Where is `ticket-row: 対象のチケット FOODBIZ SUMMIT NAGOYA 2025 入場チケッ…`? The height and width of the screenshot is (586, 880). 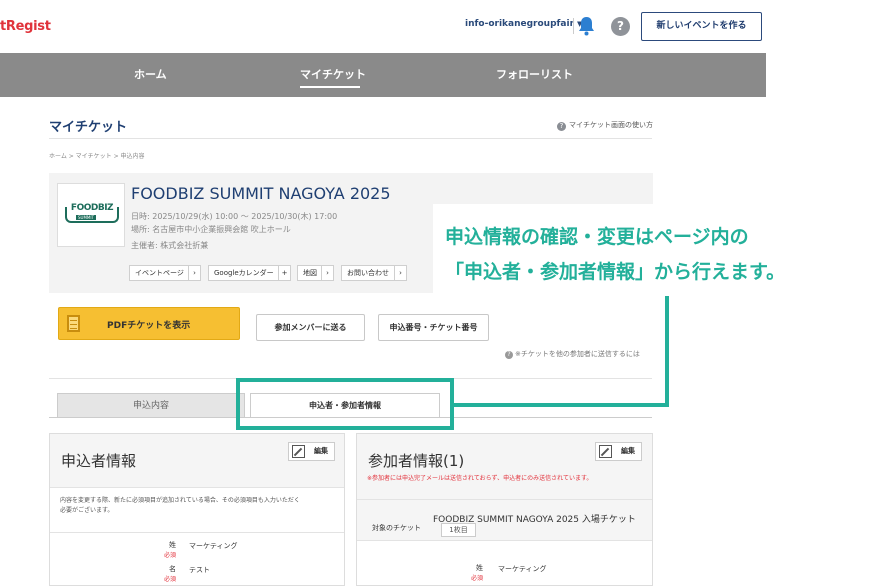
ticket-row: 対象のチケット FOODBIZ SUMMIT NAGOYA 2025 入場チケッ… is located at coordinates (504, 520).